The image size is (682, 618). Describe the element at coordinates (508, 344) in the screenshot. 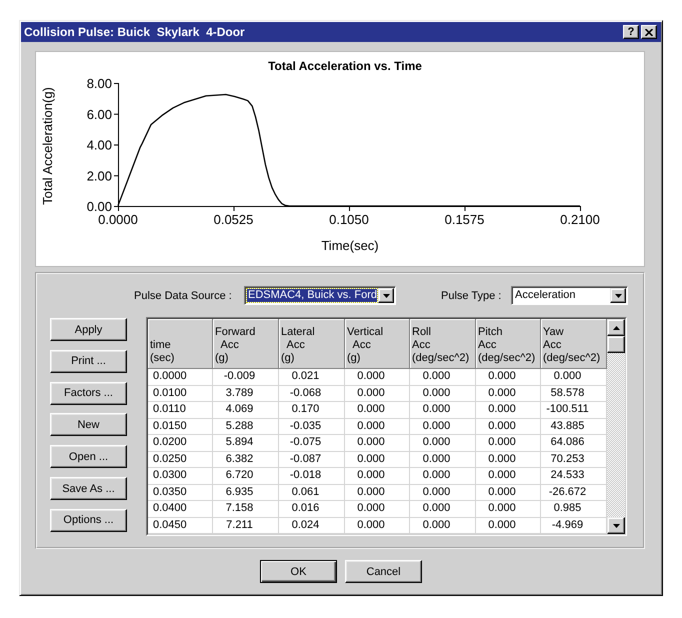

I see `column-header: Pitch Acc (deg/sec^2)` at that location.